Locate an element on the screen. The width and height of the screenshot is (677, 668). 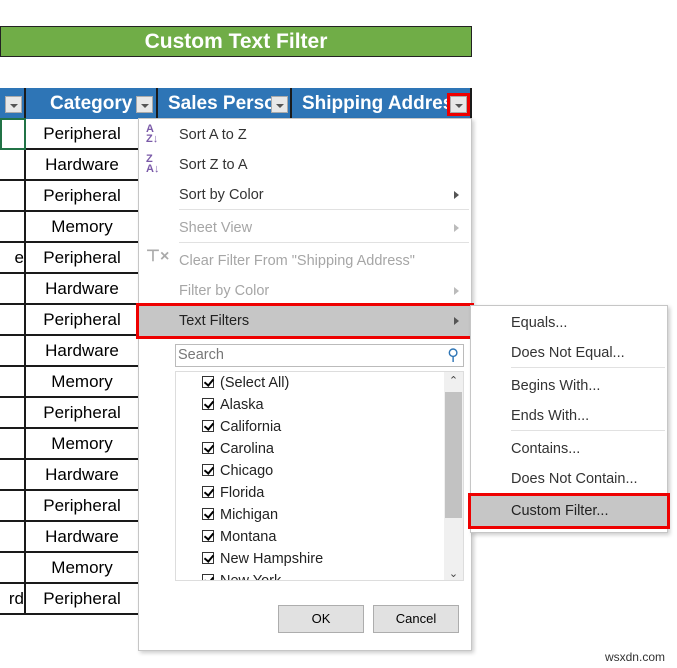
clear-filter-icon: ⊤× is located at coordinates (158, 256).